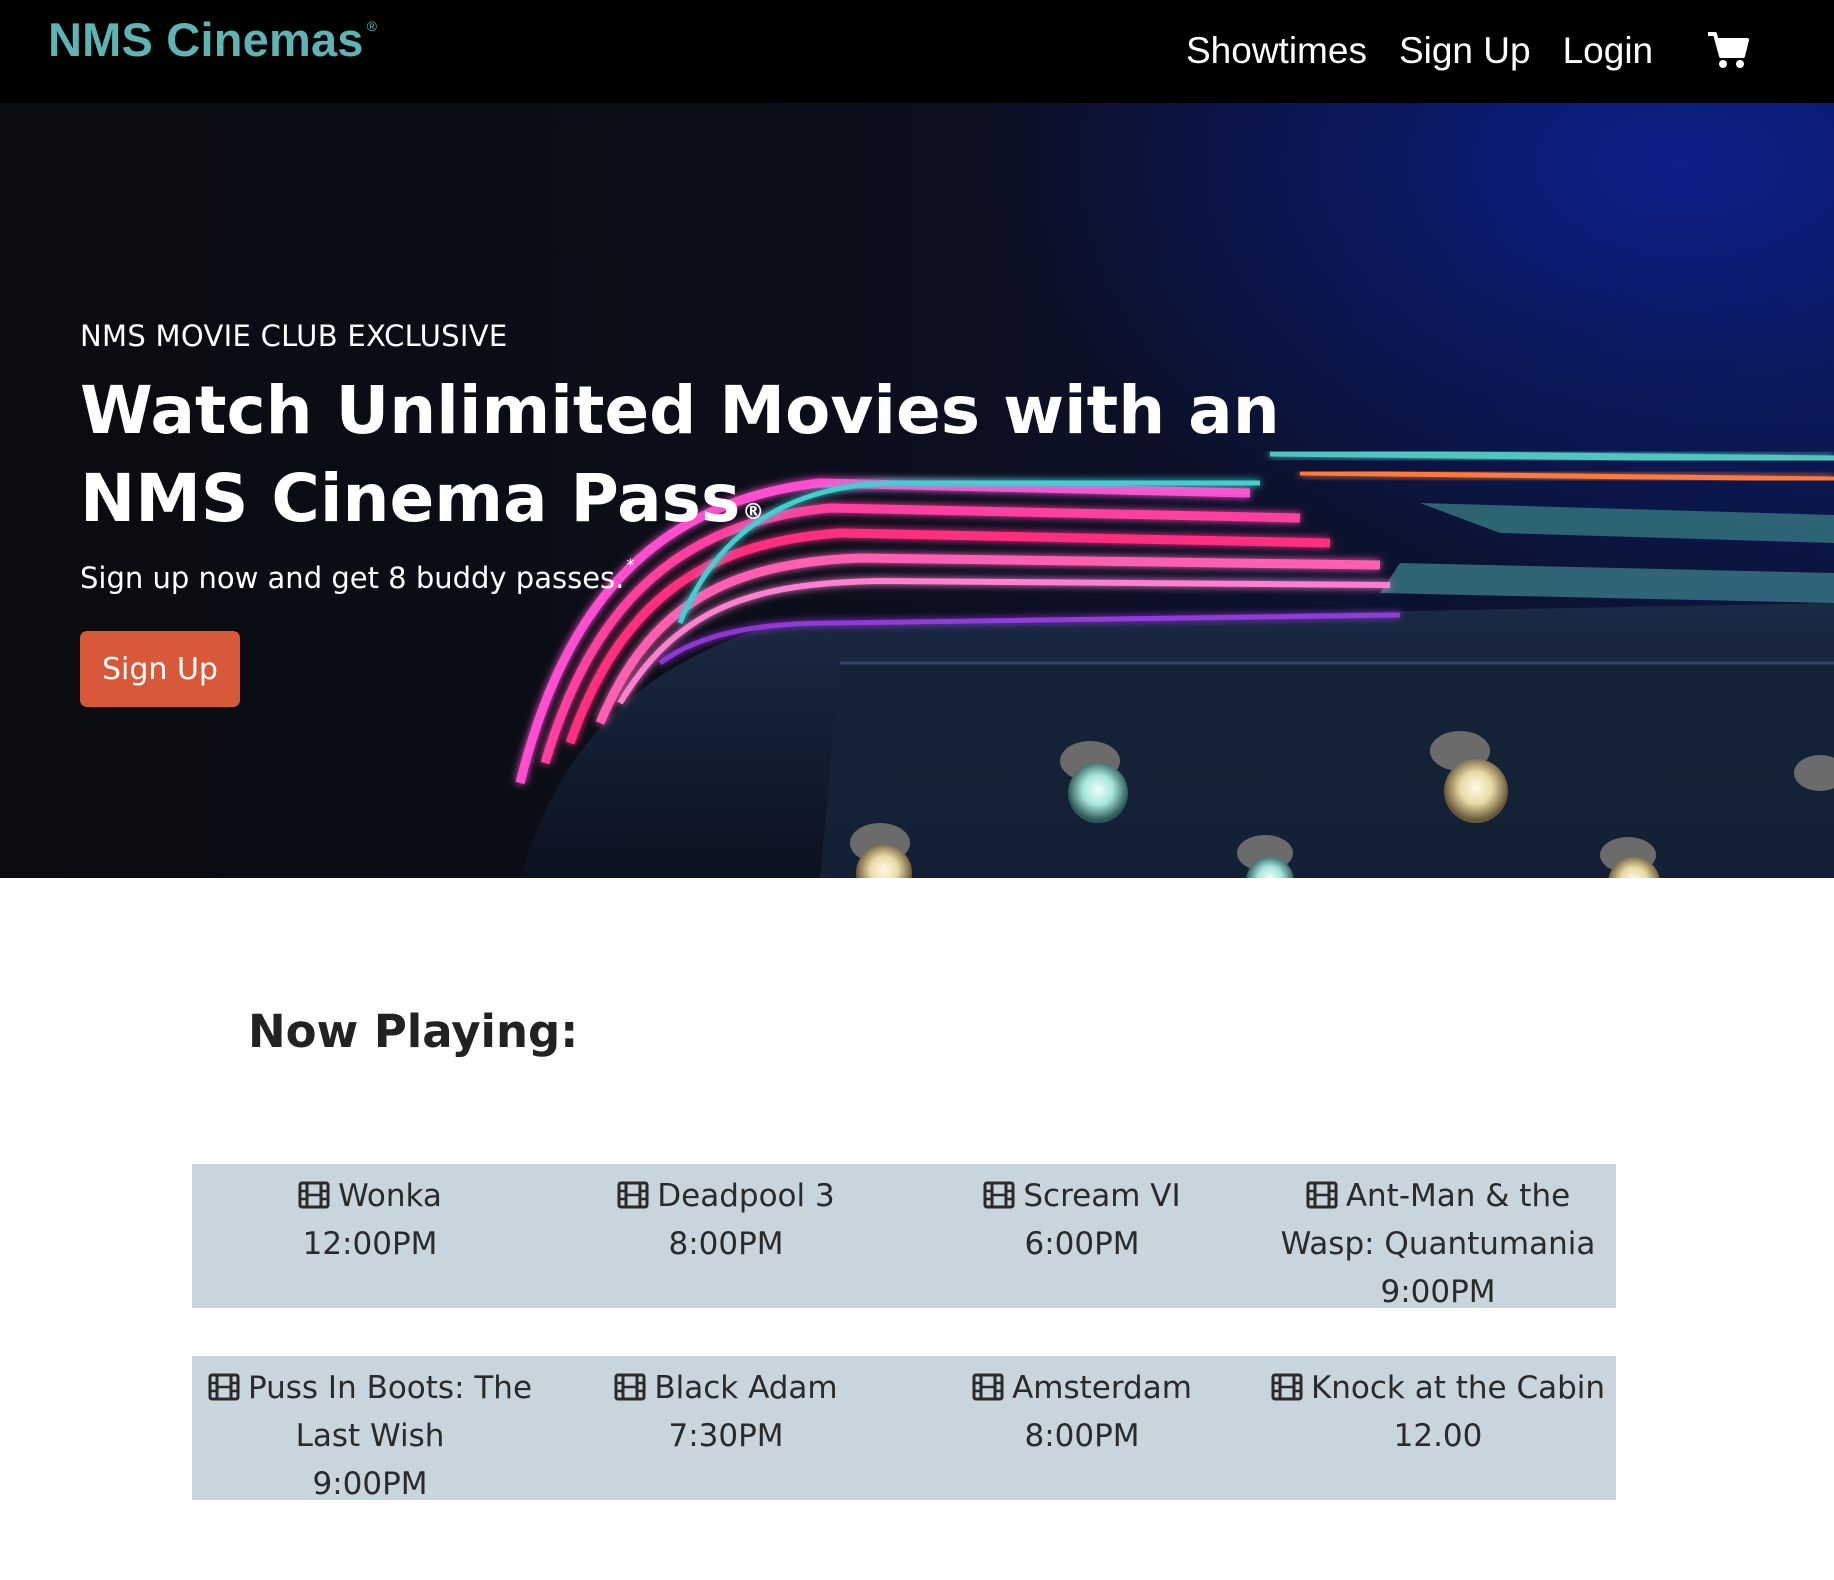  Describe the element at coordinates (372, 26) in the screenshot. I see `brand-registered-mark: ®` at that location.